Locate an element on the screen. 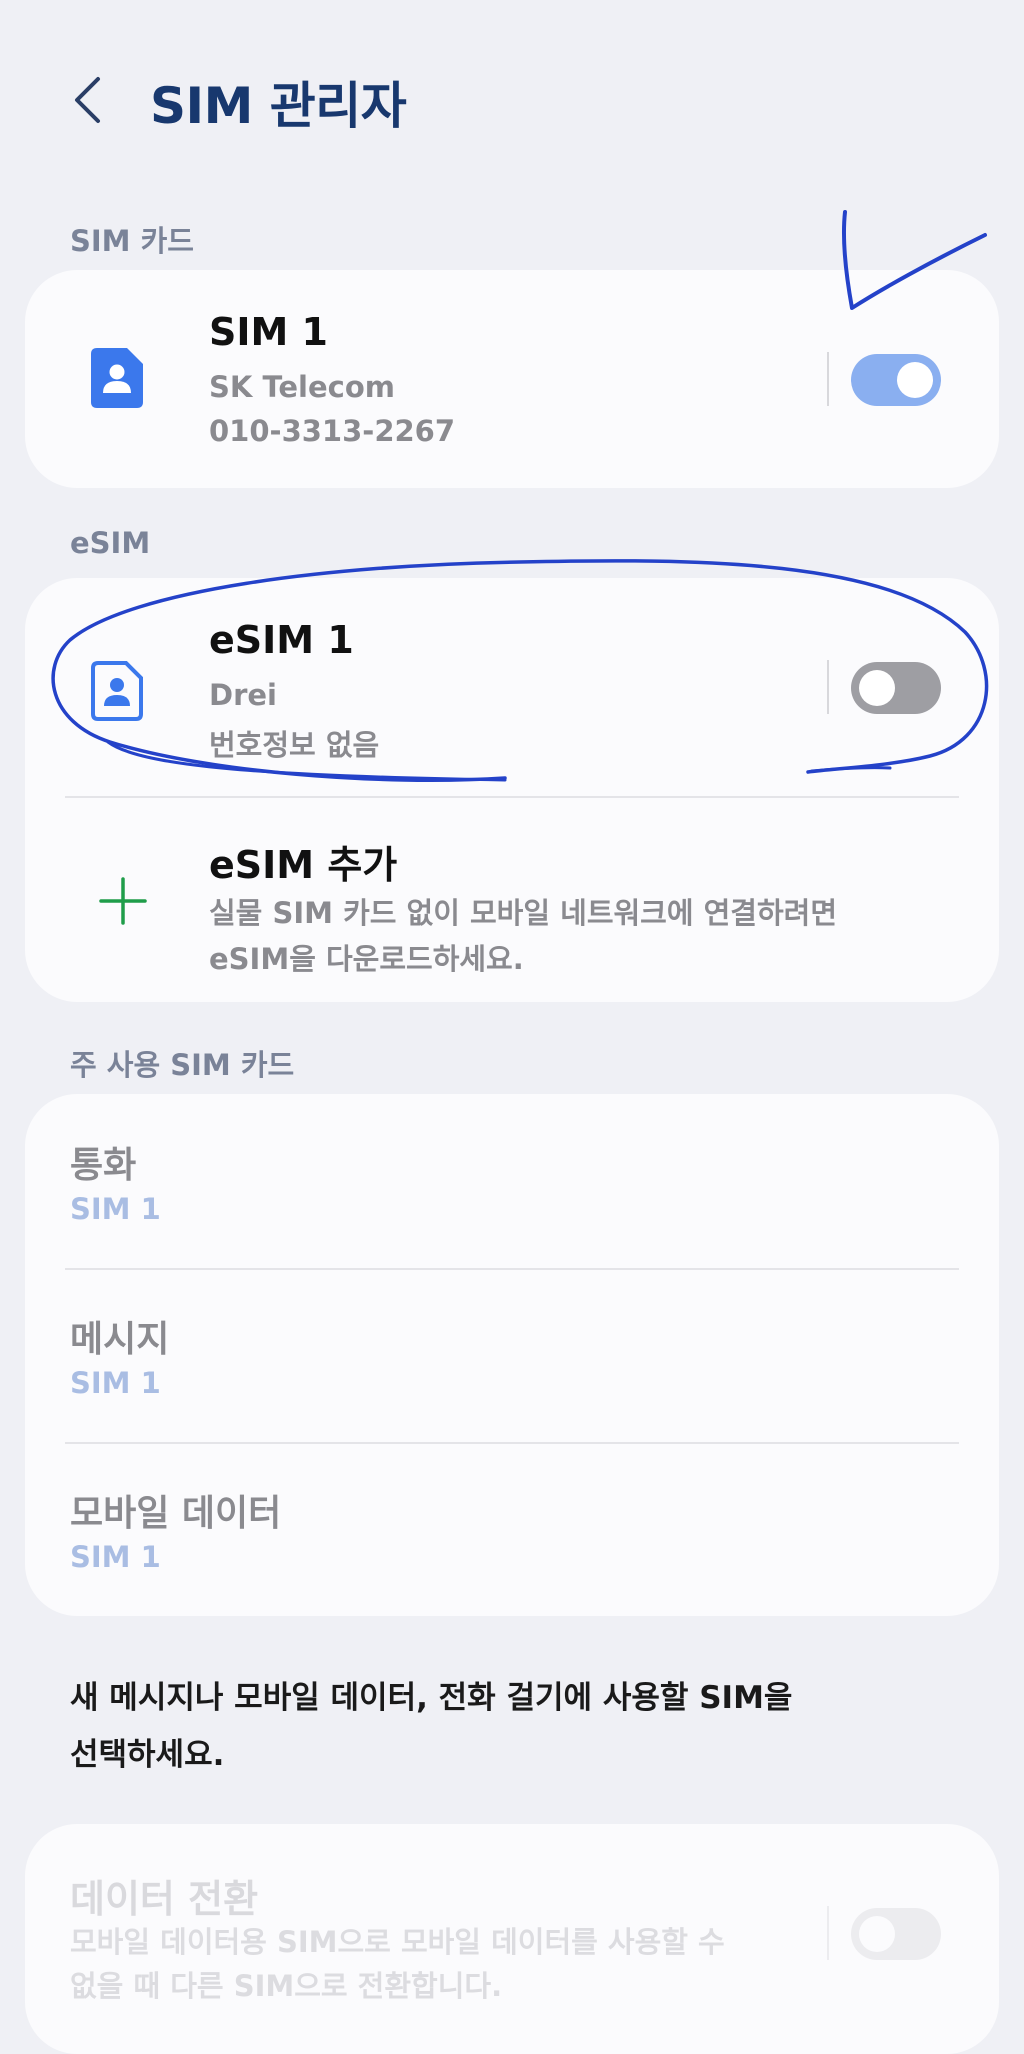 This screenshot has height=2054, width=1024. plus-icon is located at coordinates (123, 901).